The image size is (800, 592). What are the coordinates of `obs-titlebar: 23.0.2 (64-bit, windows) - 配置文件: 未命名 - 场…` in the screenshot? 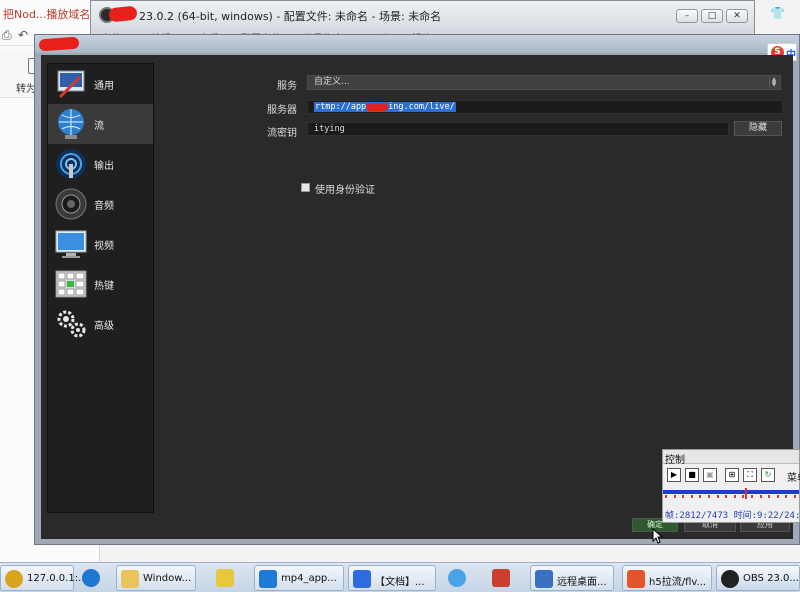 It's located at (422, 15).